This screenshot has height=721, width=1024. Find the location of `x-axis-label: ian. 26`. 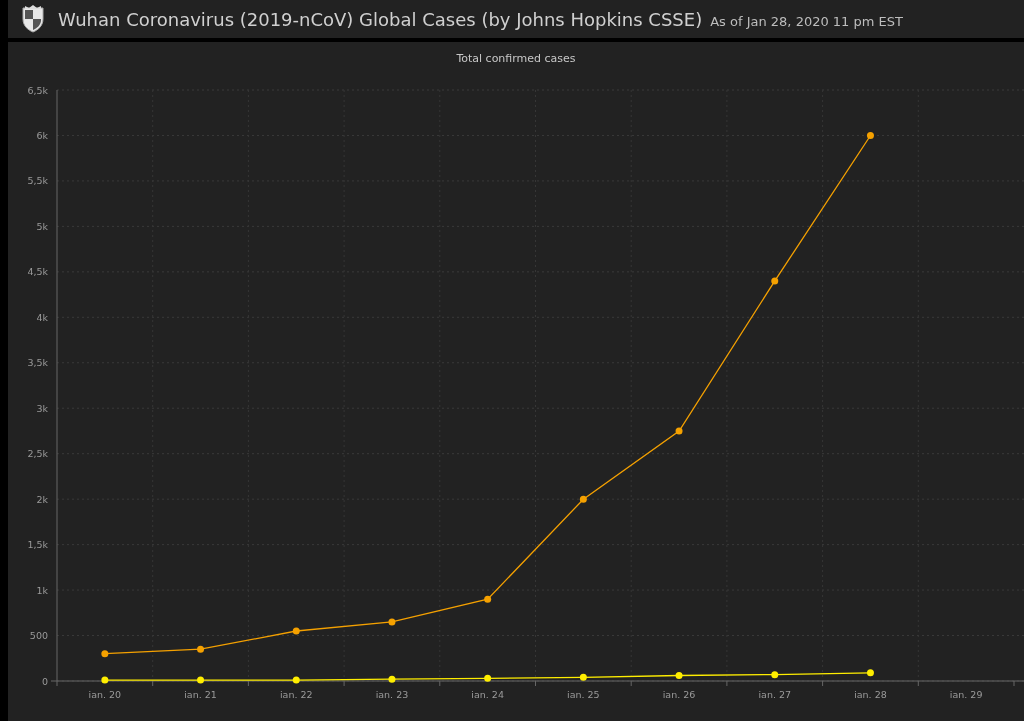

x-axis-label: ian. 26 is located at coordinates (679, 694).